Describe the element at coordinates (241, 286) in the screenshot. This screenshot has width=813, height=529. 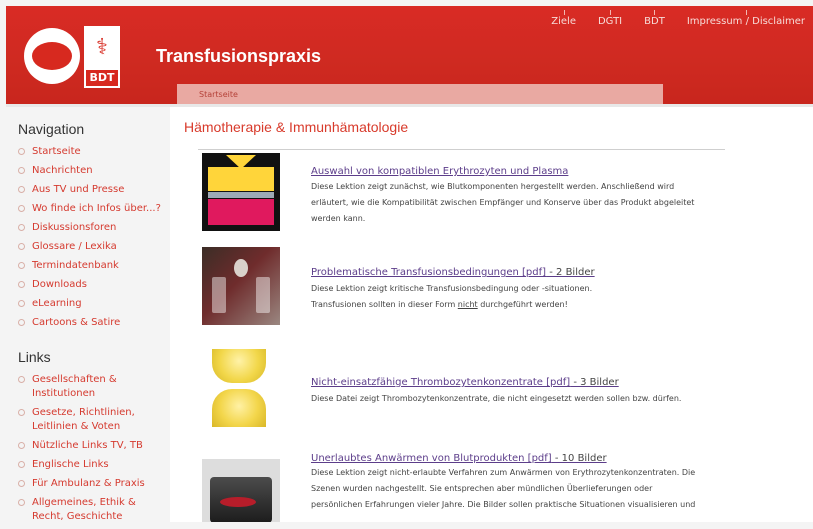
I see `transfusion-scene-thumbnail` at that location.